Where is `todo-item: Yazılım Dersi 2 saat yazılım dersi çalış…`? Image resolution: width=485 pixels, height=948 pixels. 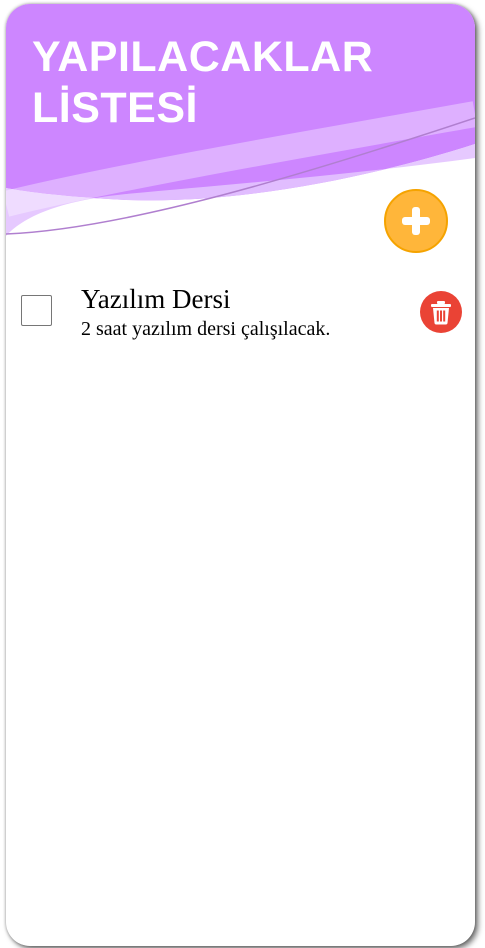
todo-item: Yazılım Dersi 2 saat yazılım dersi çalış… is located at coordinates (240, 315).